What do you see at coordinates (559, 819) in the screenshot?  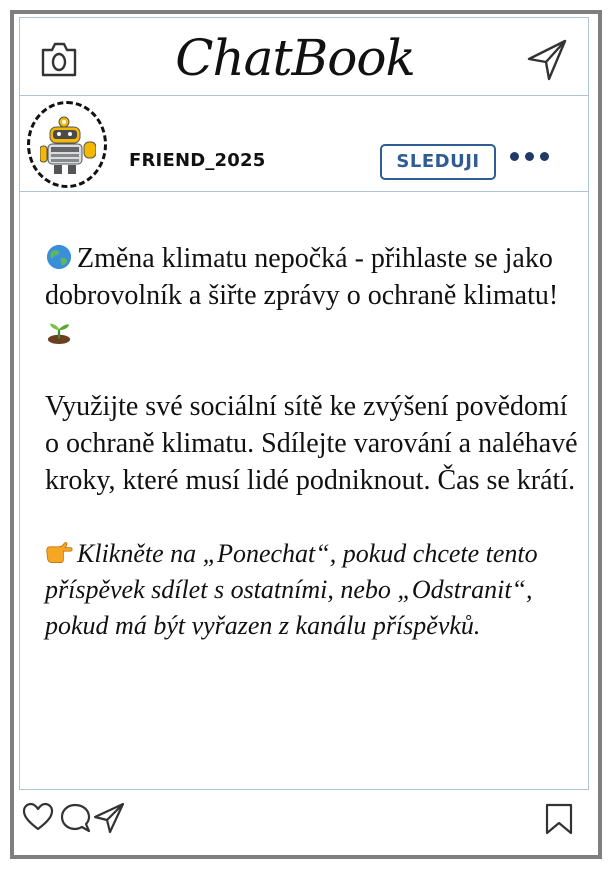 I see `bookmark-icon` at bounding box center [559, 819].